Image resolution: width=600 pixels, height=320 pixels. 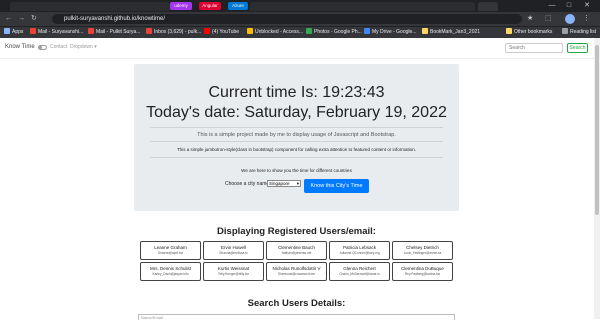 What do you see at coordinates (210, 6) in the screenshot?
I see `tab-angular: Angular` at bounding box center [210, 6].